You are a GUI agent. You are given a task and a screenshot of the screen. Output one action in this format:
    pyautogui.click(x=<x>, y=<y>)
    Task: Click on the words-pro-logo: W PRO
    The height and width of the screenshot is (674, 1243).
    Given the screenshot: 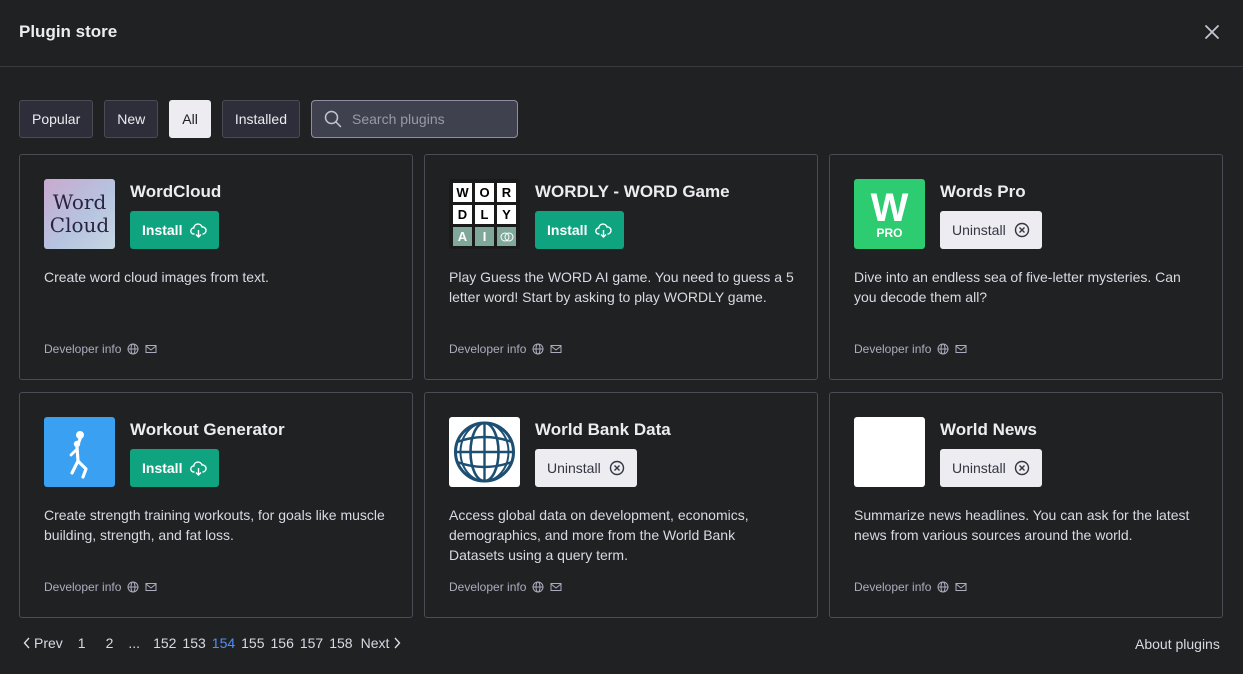 What is the action you would take?
    pyautogui.click(x=889, y=214)
    